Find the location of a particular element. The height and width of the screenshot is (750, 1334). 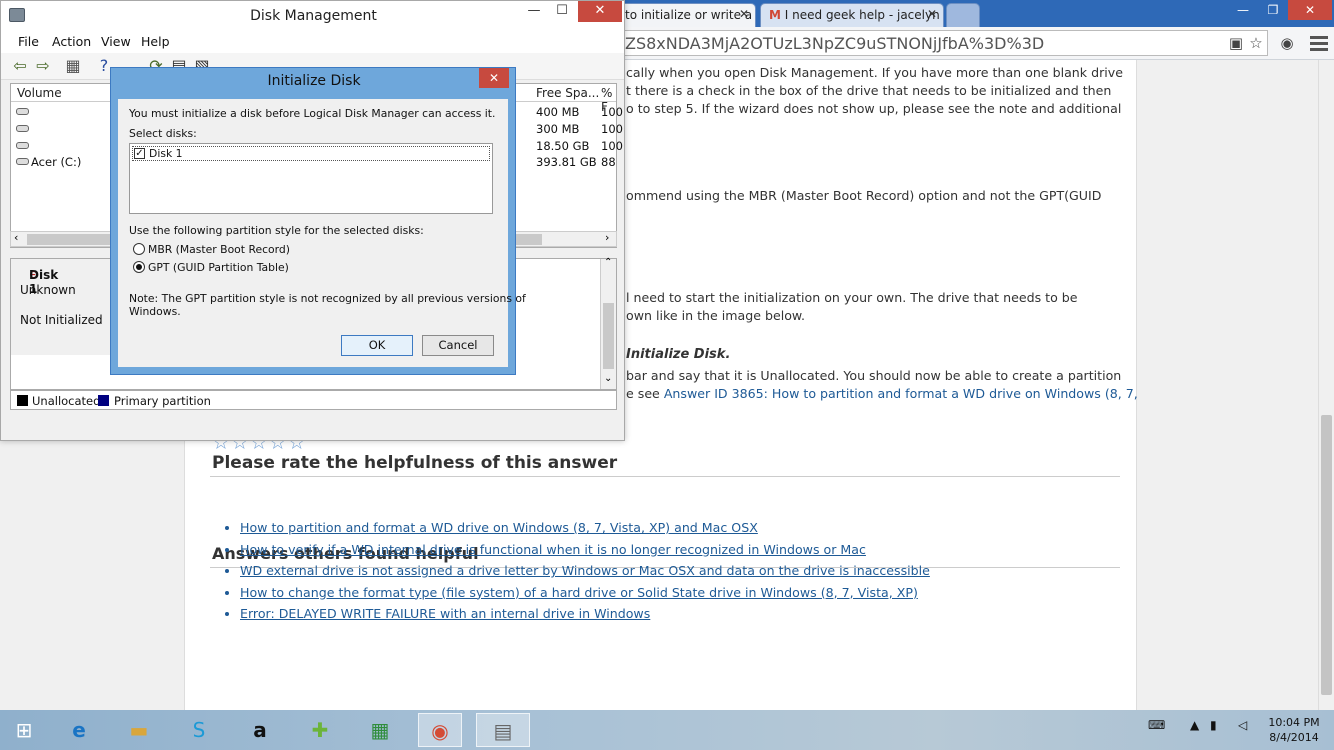

forward-arrow-icon: ⇨ is located at coordinates (43, 66).